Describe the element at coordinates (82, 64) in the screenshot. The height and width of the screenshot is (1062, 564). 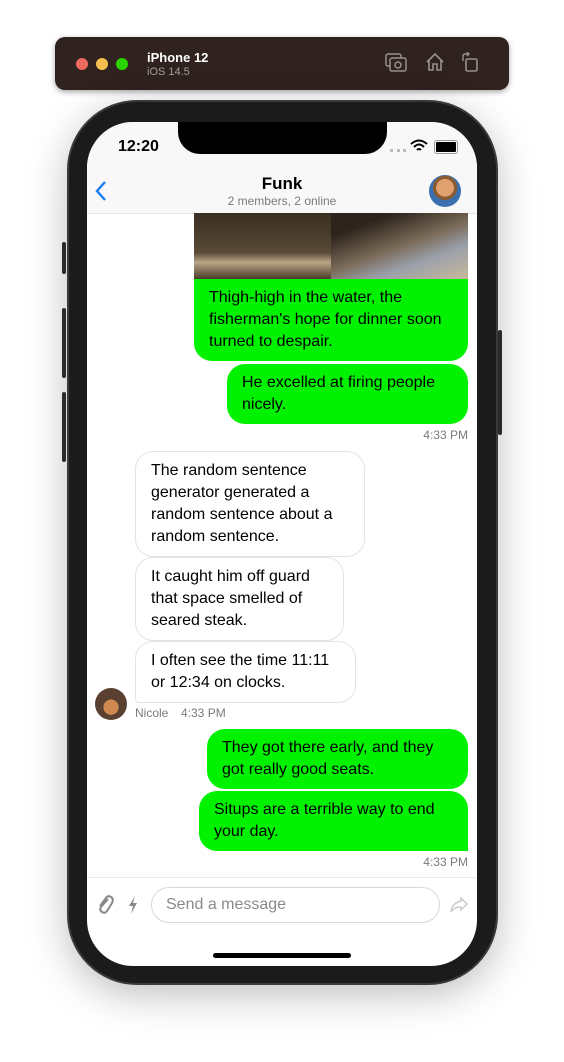
I see `close-window-button` at that location.